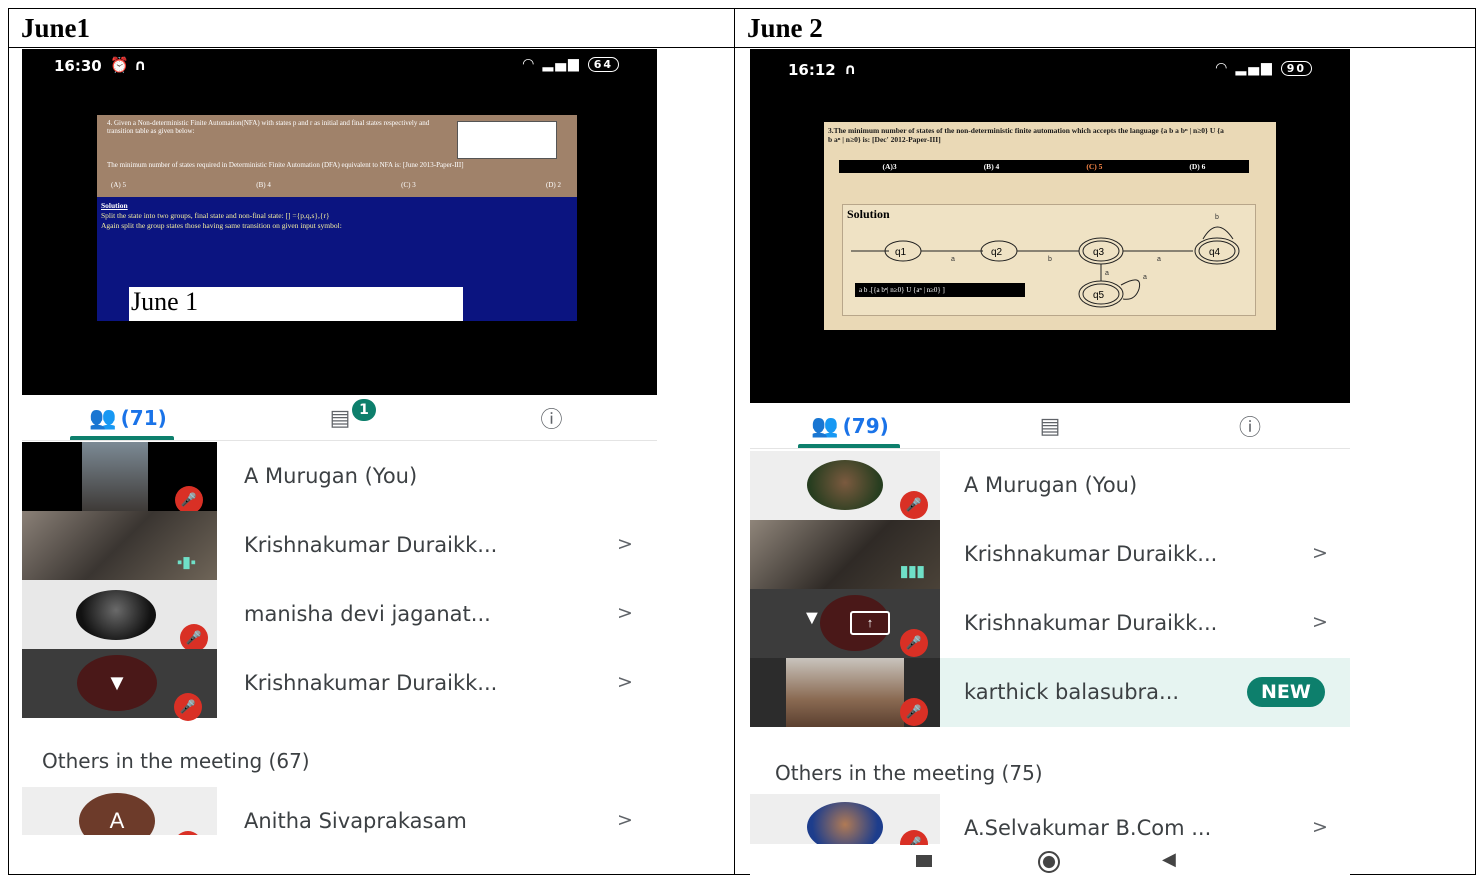 The height and width of the screenshot is (875, 1484). I want to click on overlay-label-text: June 1, so click(165, 301).